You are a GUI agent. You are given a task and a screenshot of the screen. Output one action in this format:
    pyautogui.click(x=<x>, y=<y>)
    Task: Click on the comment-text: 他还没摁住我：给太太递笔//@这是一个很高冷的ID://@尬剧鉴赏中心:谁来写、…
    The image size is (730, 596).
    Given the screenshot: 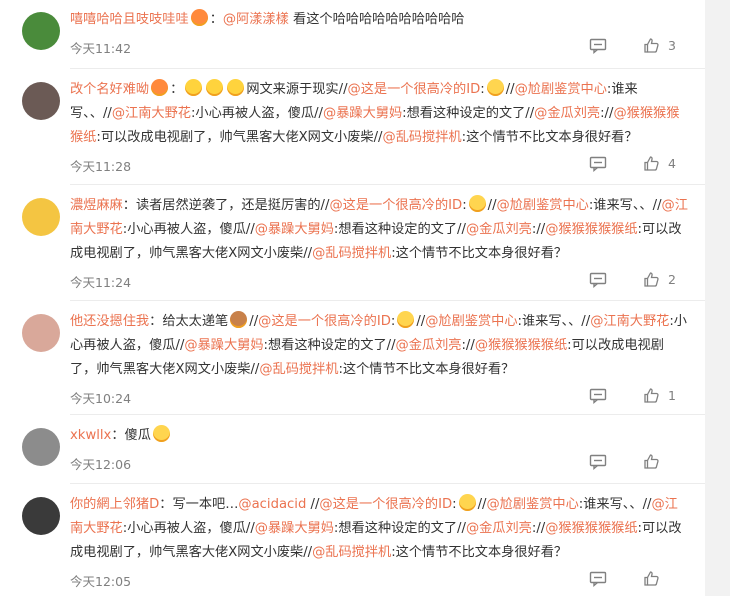 What is the action you would take?
    pyautogui.click(x=380, y=346)
    